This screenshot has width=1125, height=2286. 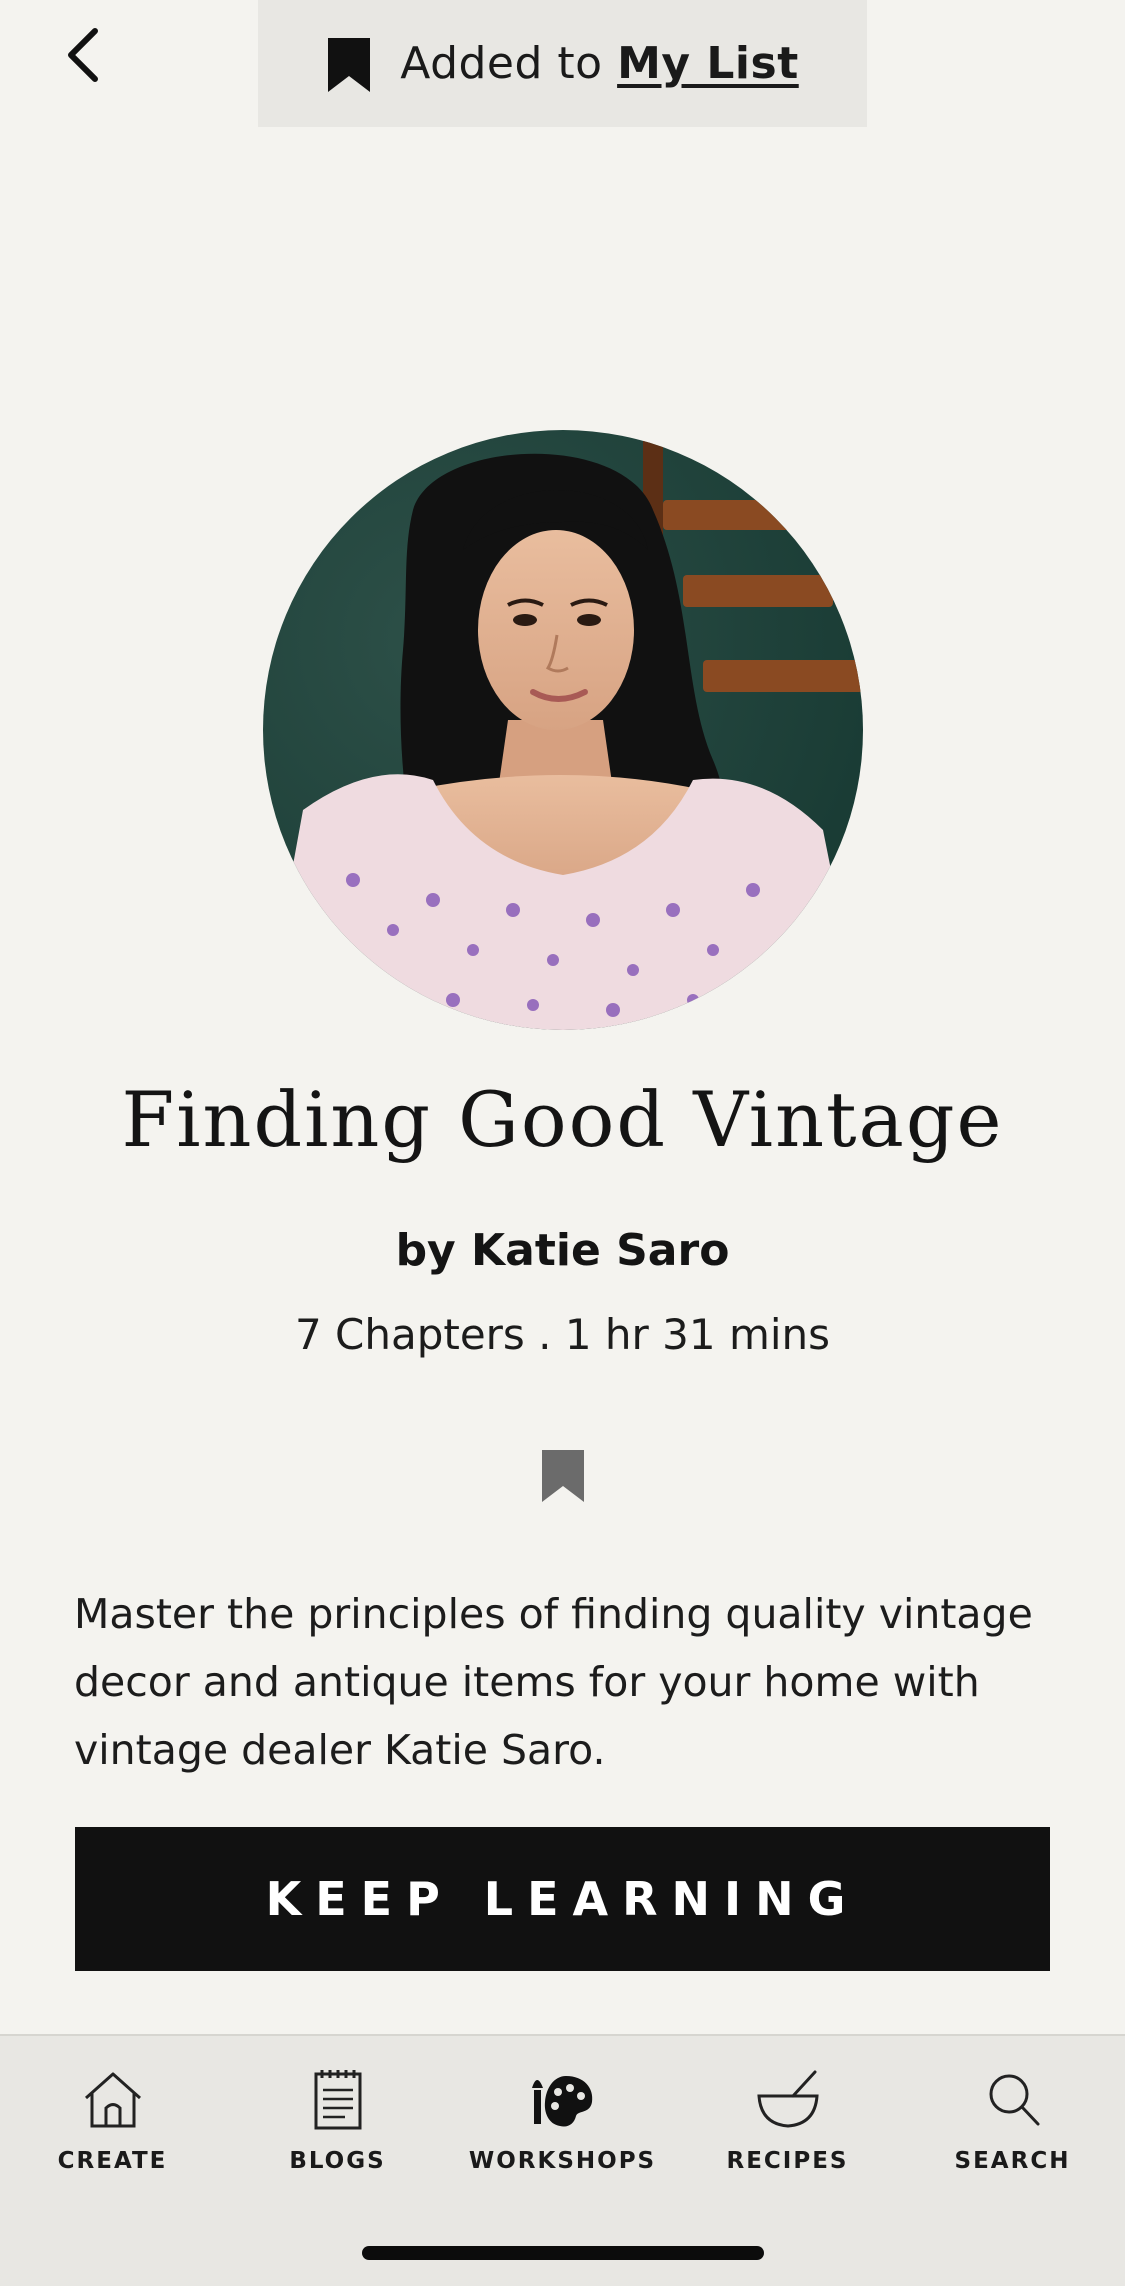 What do you see at coordinates (1014, 2100) in the screenshot?
I see `magnifier-icon` at bounding box center [1014, 2100].